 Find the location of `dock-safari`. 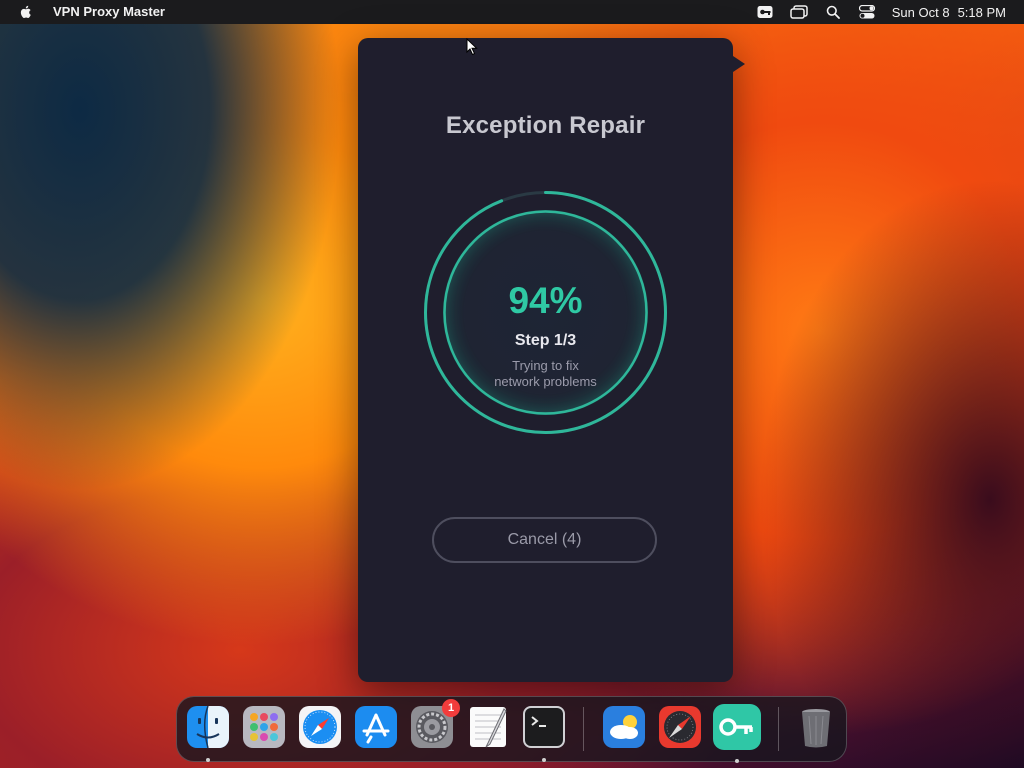

dock-safari is located at coordinates (320, 727).